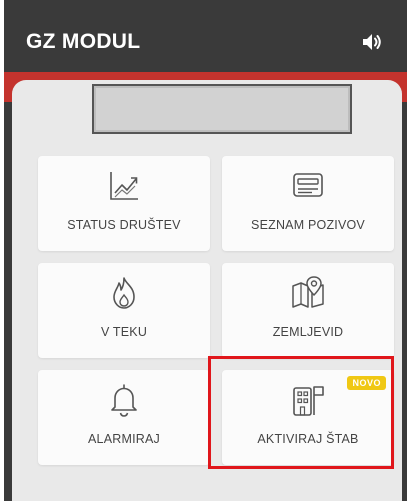  Describe the element at coordinates (124, 310) in the screenshot. I see `tile-v-teku: V TEKU` at that location.